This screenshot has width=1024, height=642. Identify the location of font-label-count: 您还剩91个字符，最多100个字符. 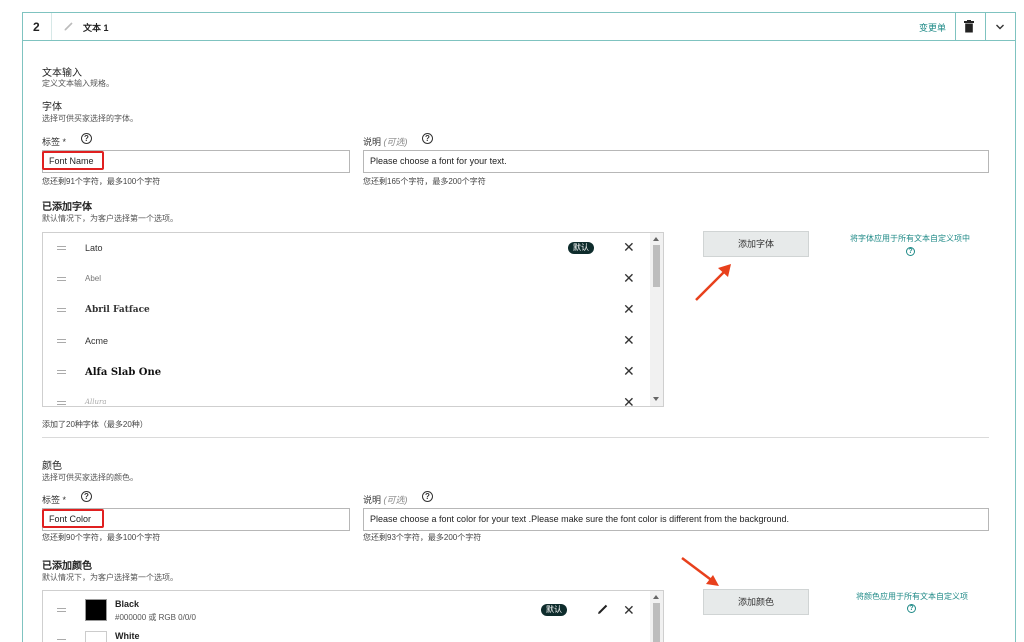
(101, 181).